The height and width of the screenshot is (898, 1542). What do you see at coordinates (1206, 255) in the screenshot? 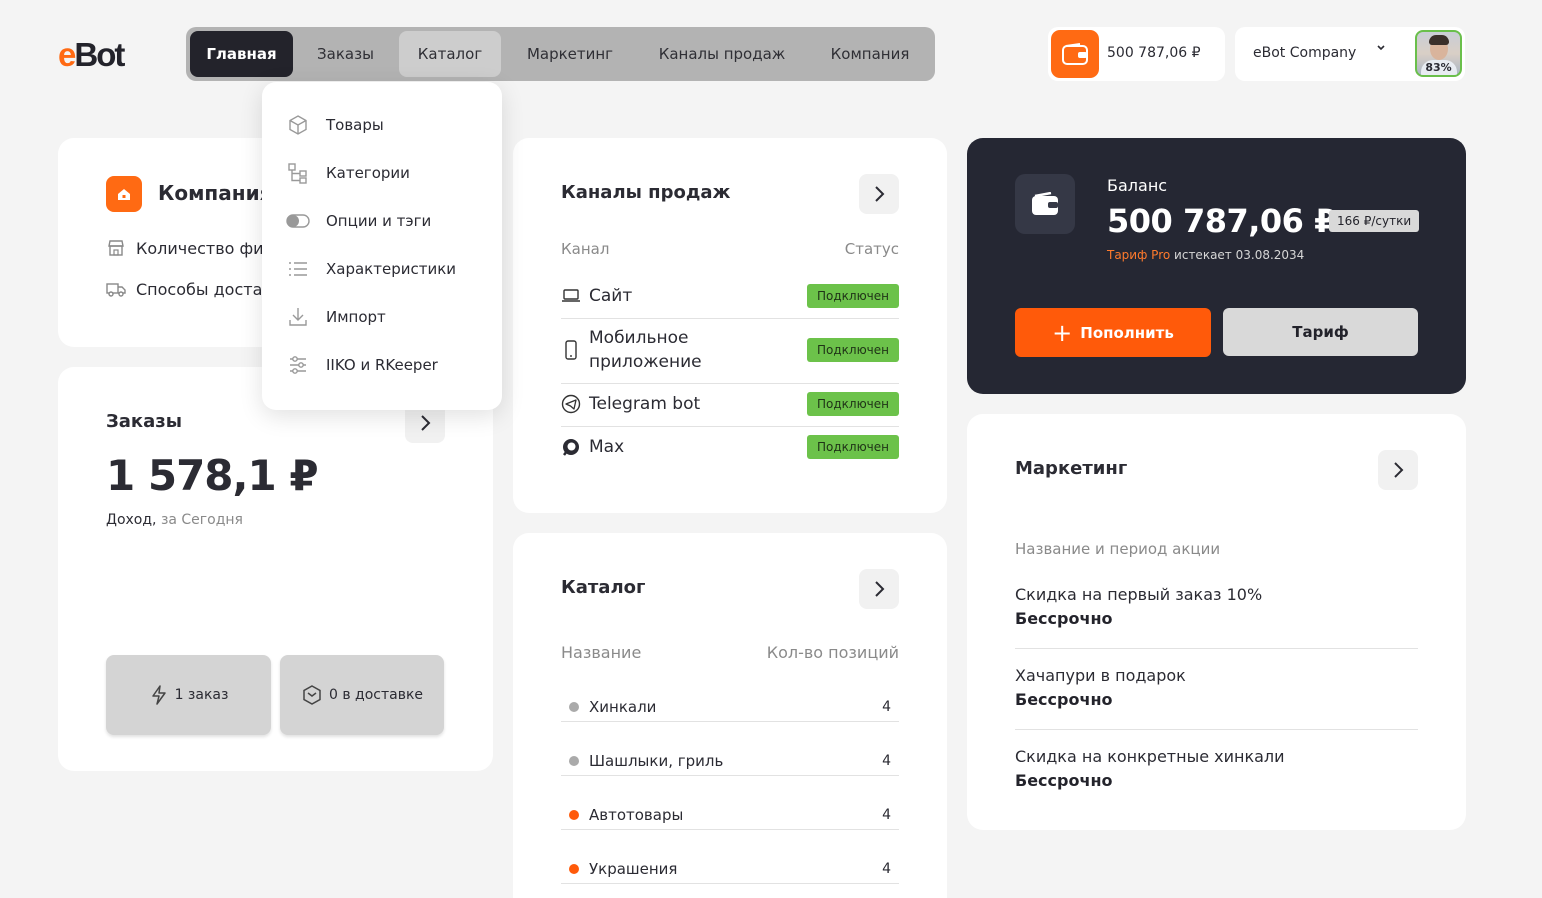
I see `tariff-info: Тариф Pro истекает 03.08.2034` at bounding box center [1206, 255].